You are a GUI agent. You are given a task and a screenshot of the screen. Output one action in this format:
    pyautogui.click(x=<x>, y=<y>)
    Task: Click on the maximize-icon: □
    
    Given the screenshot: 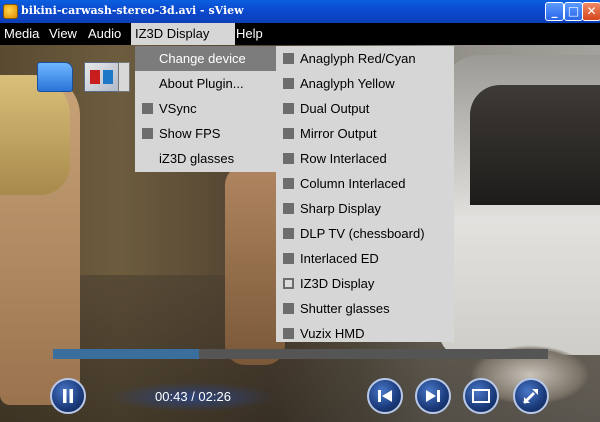 What is the action you would take?
    pyautogui.click(x=573, y=11)
    